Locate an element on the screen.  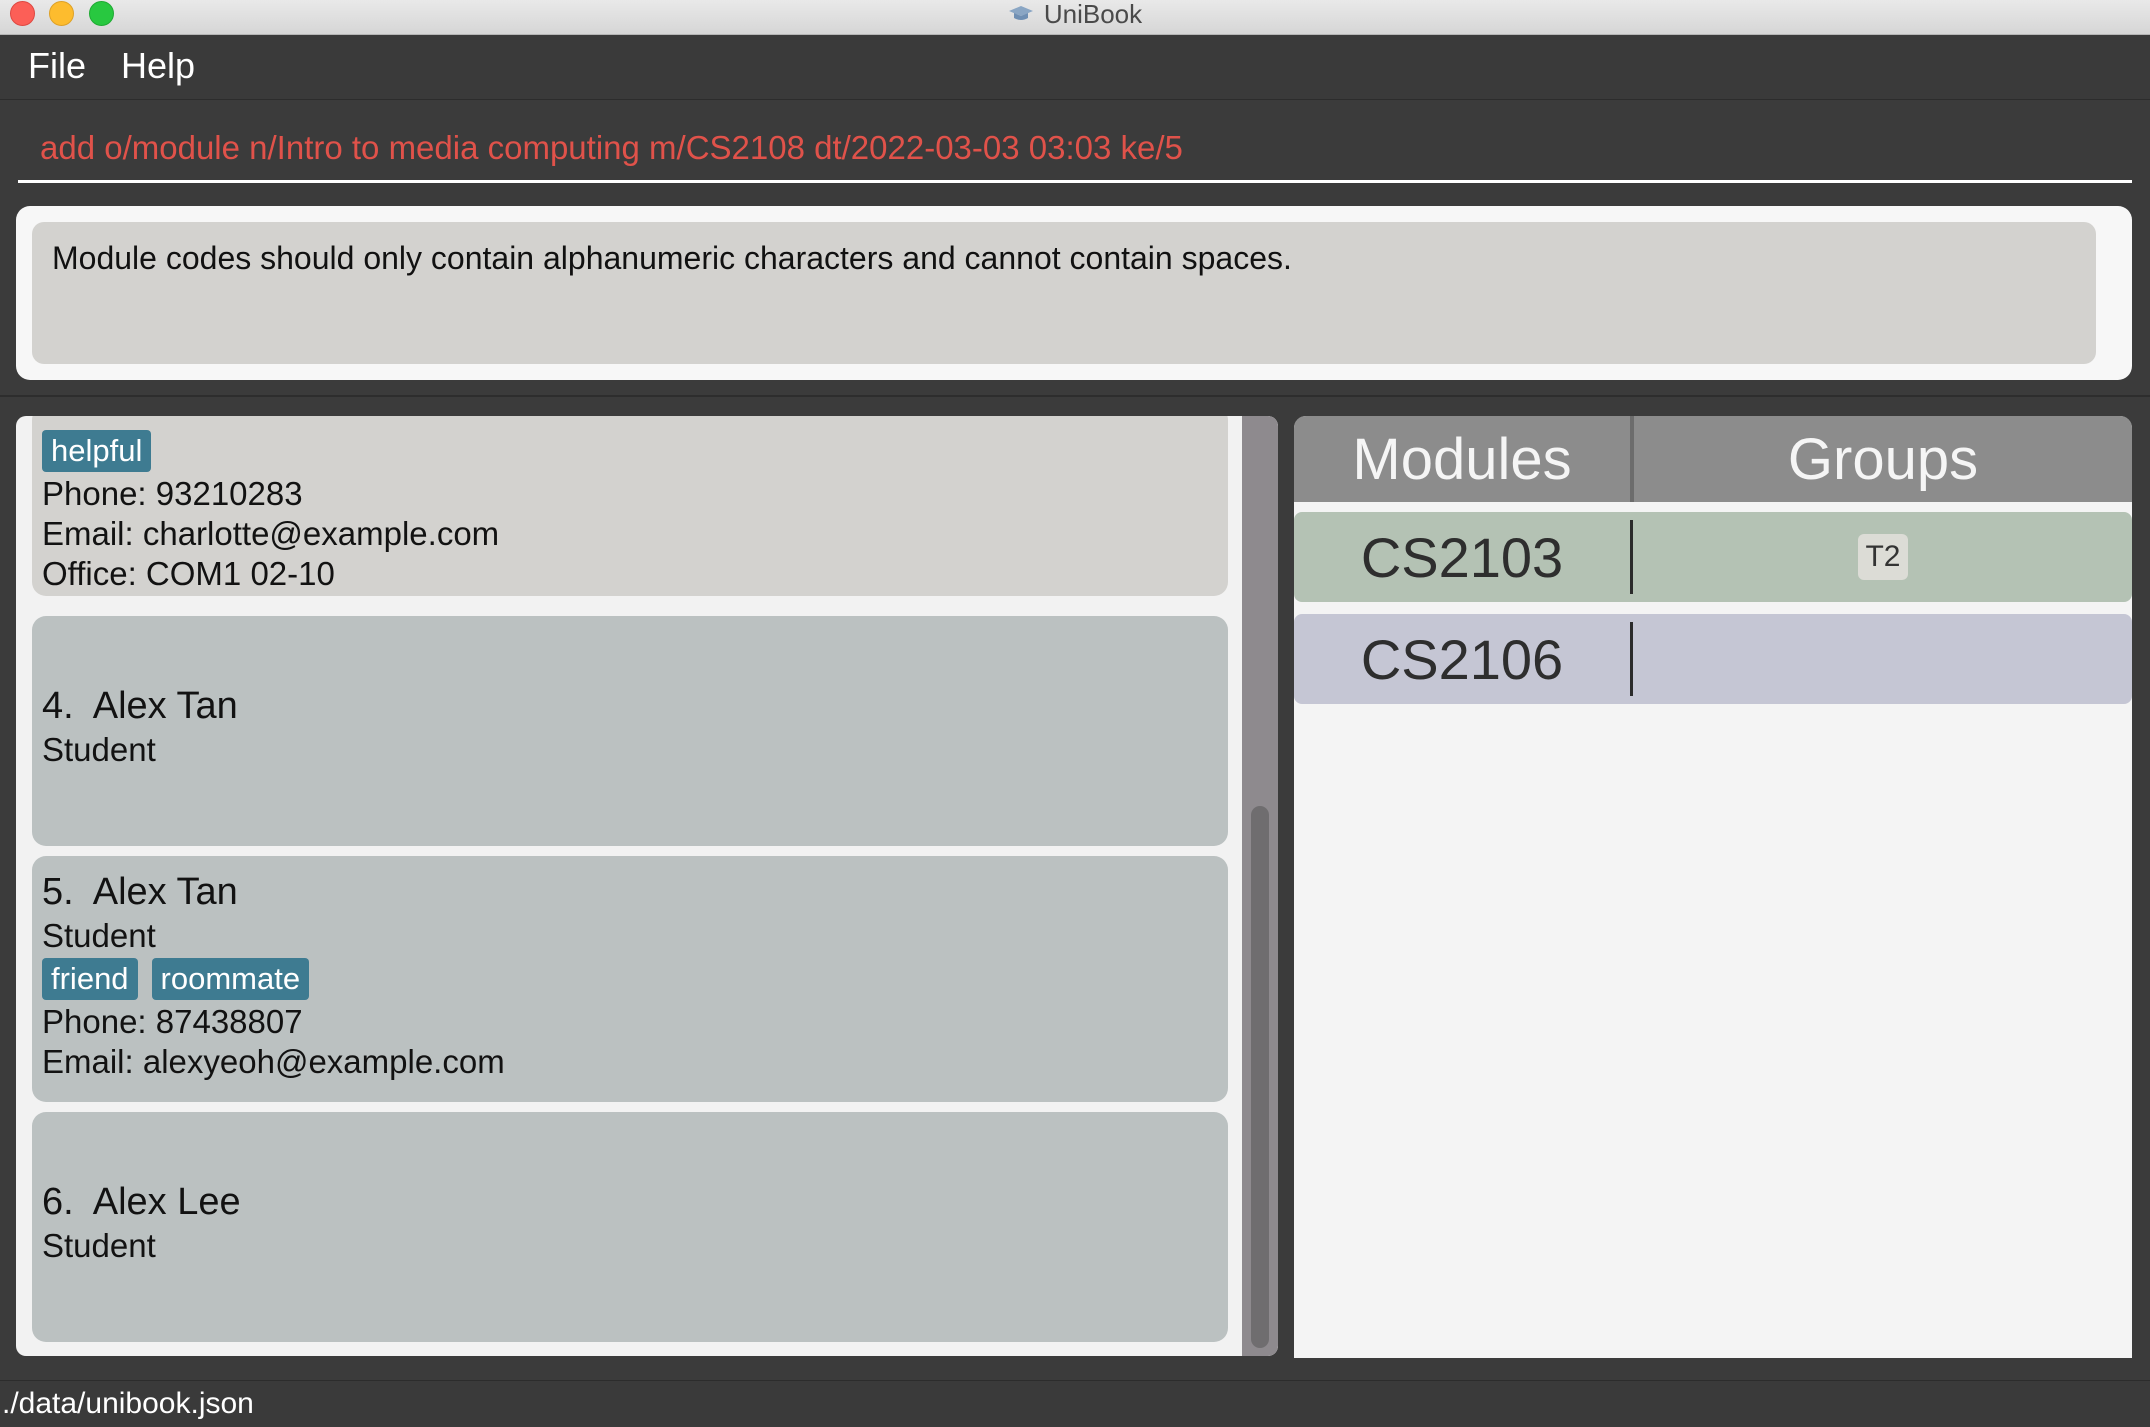
module-code: CS2106 is located at coordinates (1462, 659).